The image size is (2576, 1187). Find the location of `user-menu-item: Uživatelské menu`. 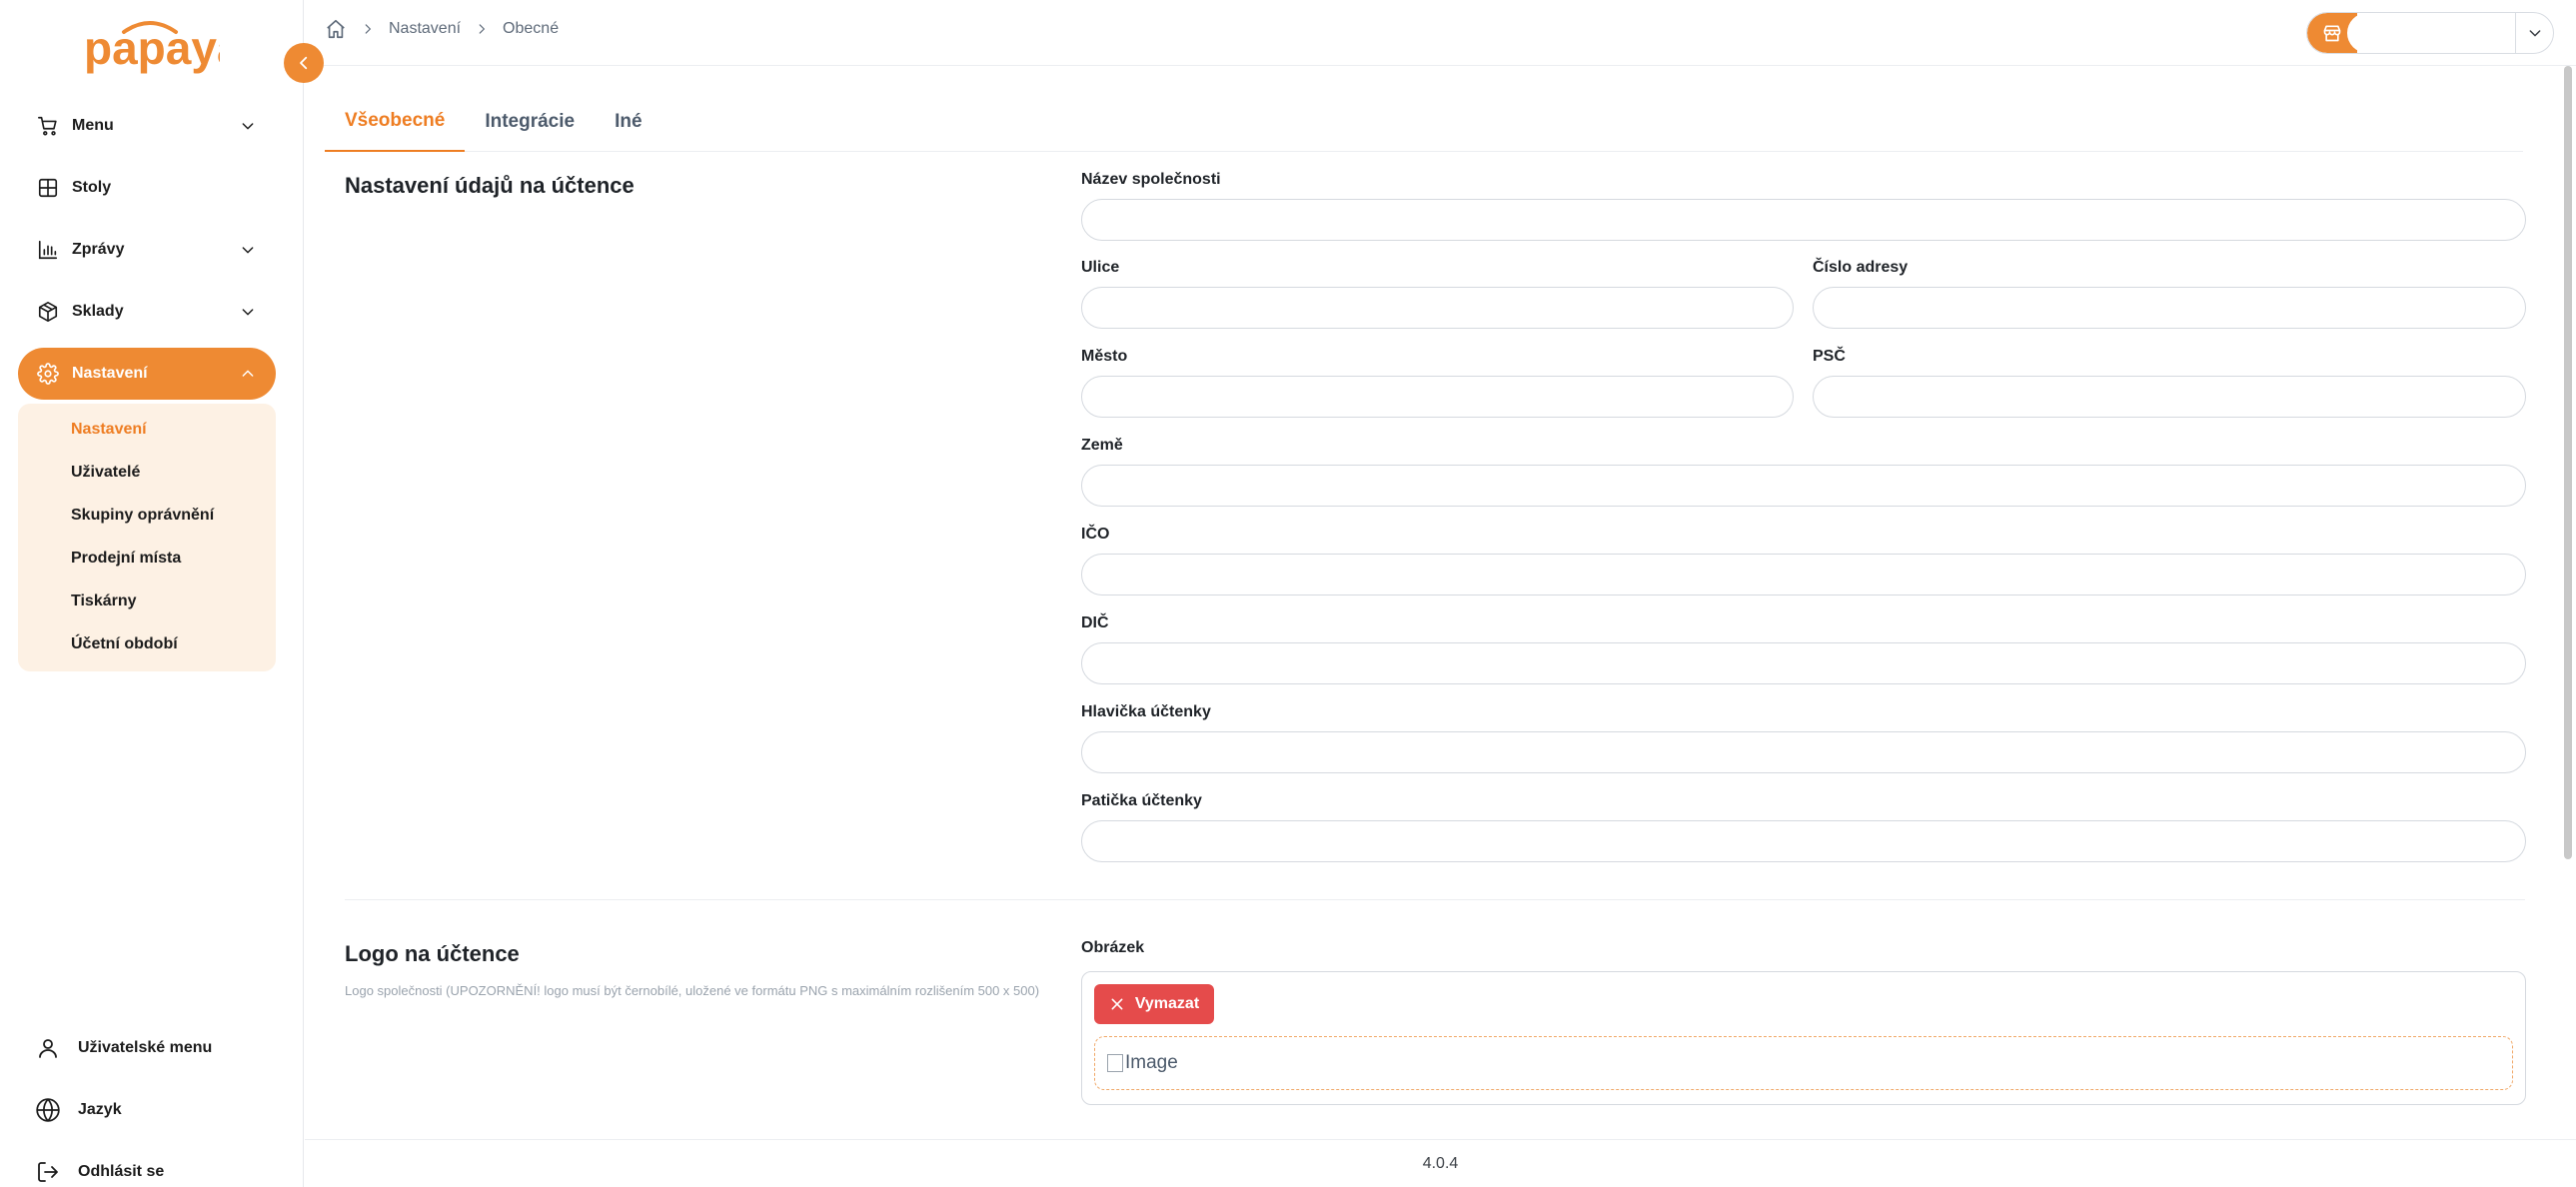

user-menu-item: Uživatelské menu is located at coordinates (147, 1048).